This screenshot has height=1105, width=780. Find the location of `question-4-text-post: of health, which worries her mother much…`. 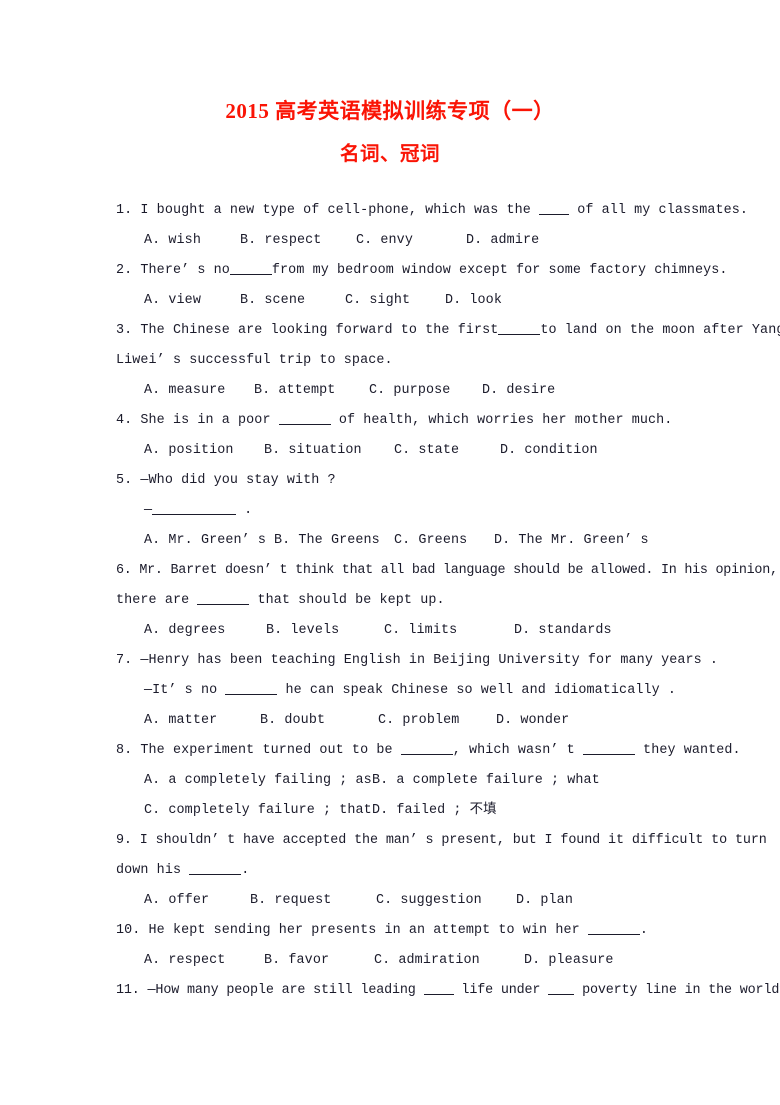

question-4-text-post: of health, which worries her mother much… is located at coordinates (501, 420).